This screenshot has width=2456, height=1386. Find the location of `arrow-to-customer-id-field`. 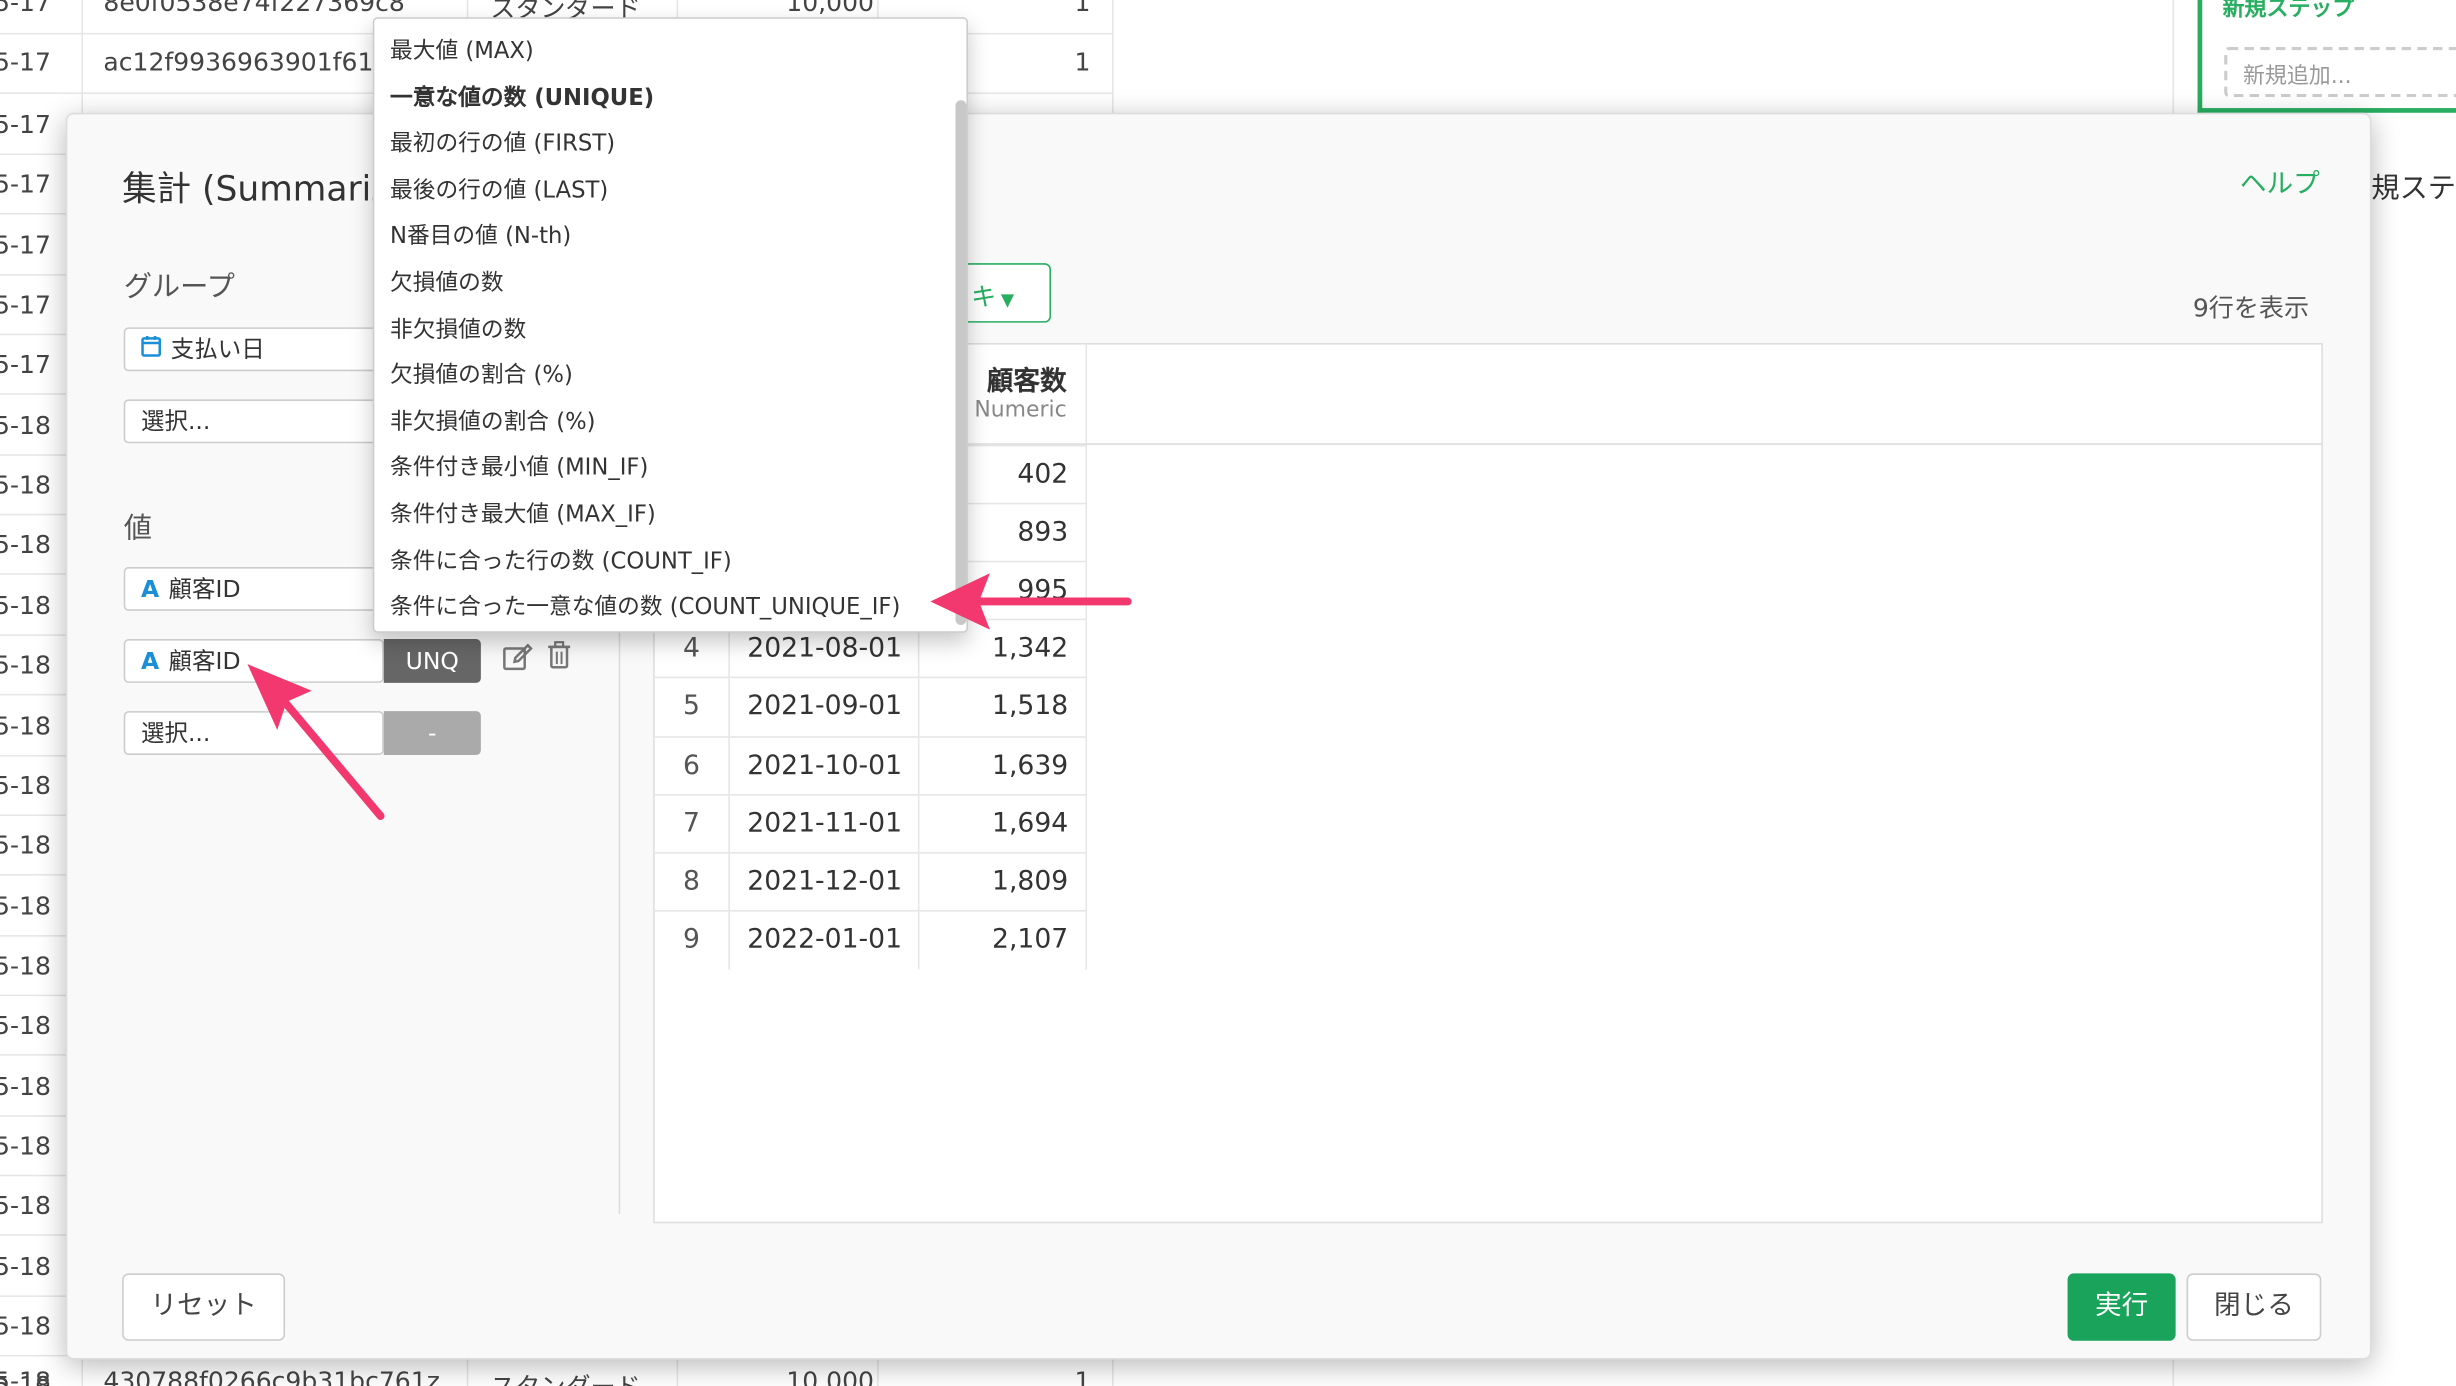

arrow-to-customer-id-field is located at coordinates (316, 742).